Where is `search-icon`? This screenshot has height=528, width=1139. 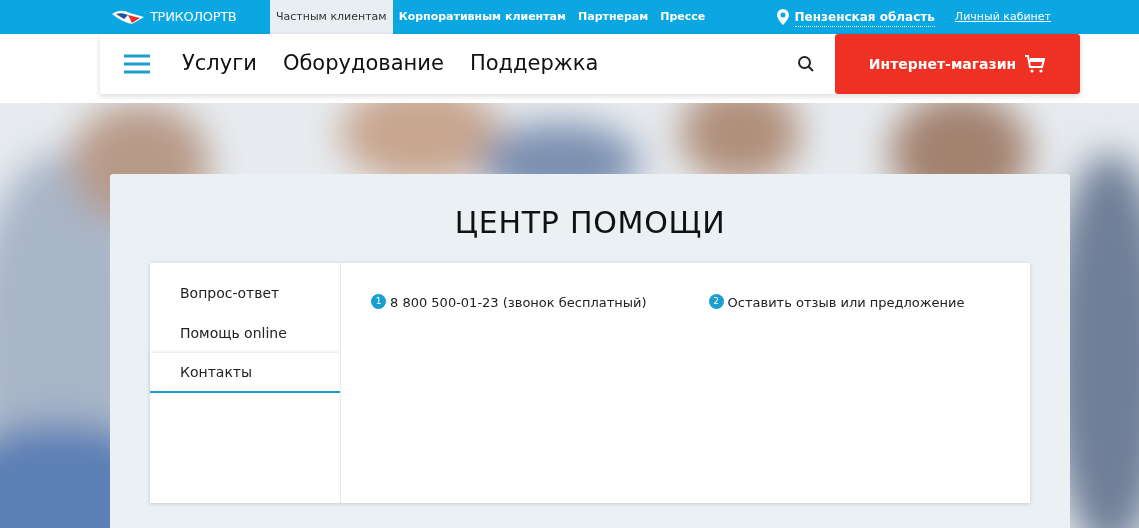 search-icon is located at coordinates (806, 64).